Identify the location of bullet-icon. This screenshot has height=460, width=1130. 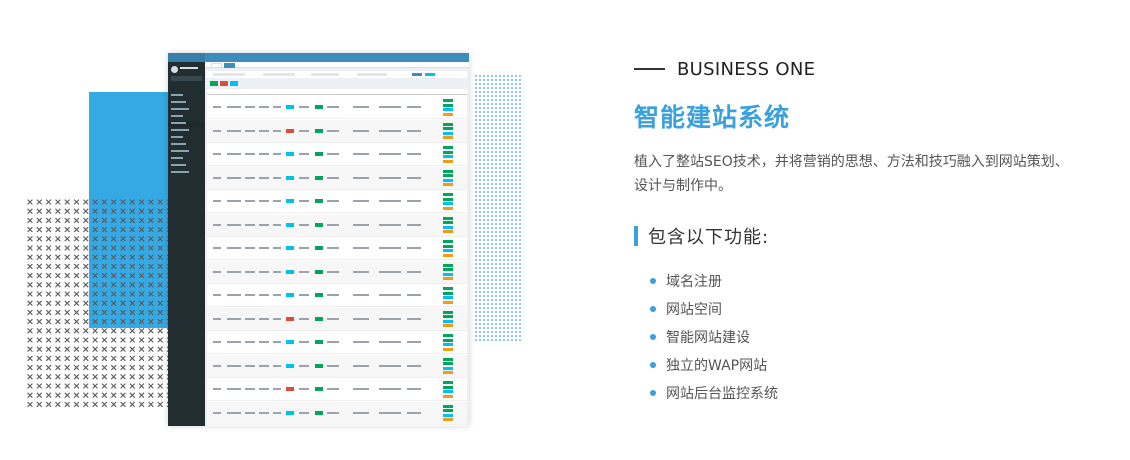
(653, 309).